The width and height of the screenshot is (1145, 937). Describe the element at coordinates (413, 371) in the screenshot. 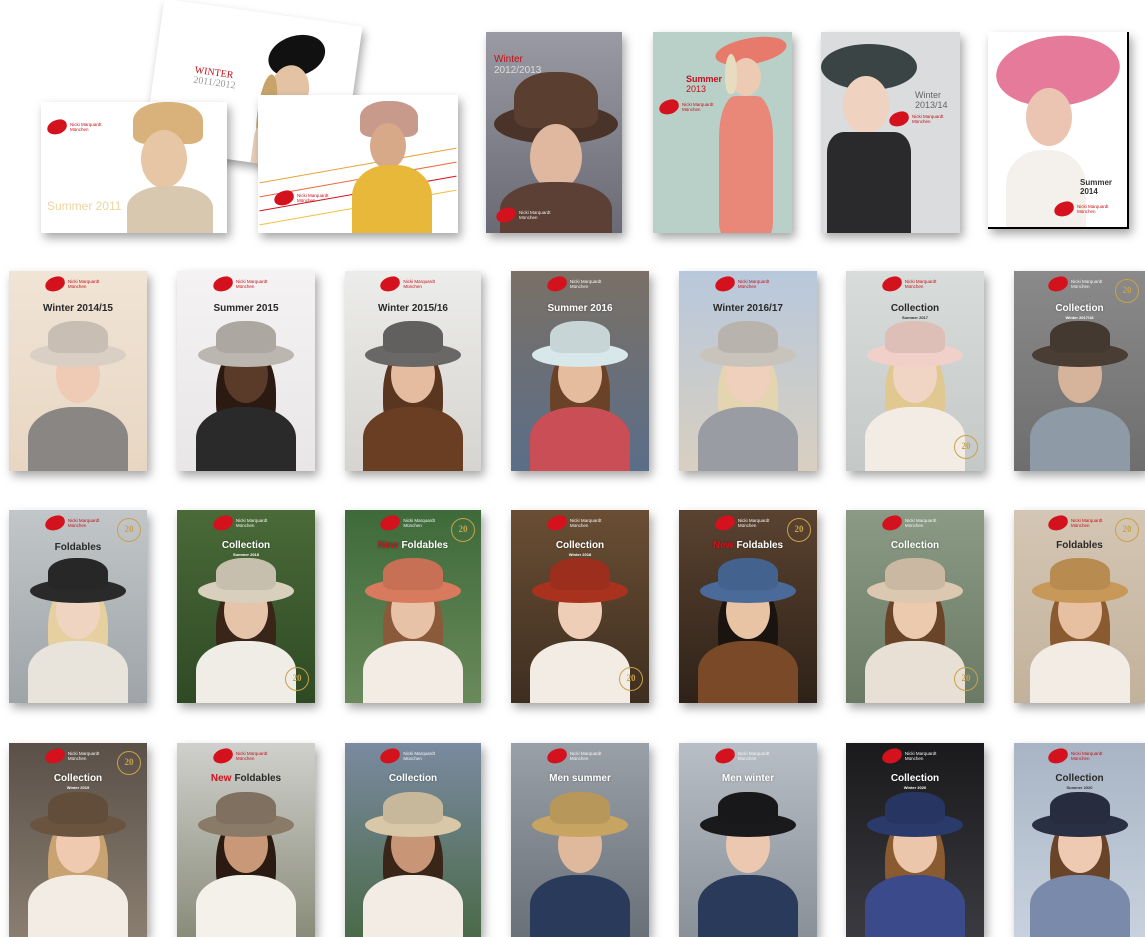

I see `catalog-cover: Nicki Marquardt München Winter 2015/16` at that location.